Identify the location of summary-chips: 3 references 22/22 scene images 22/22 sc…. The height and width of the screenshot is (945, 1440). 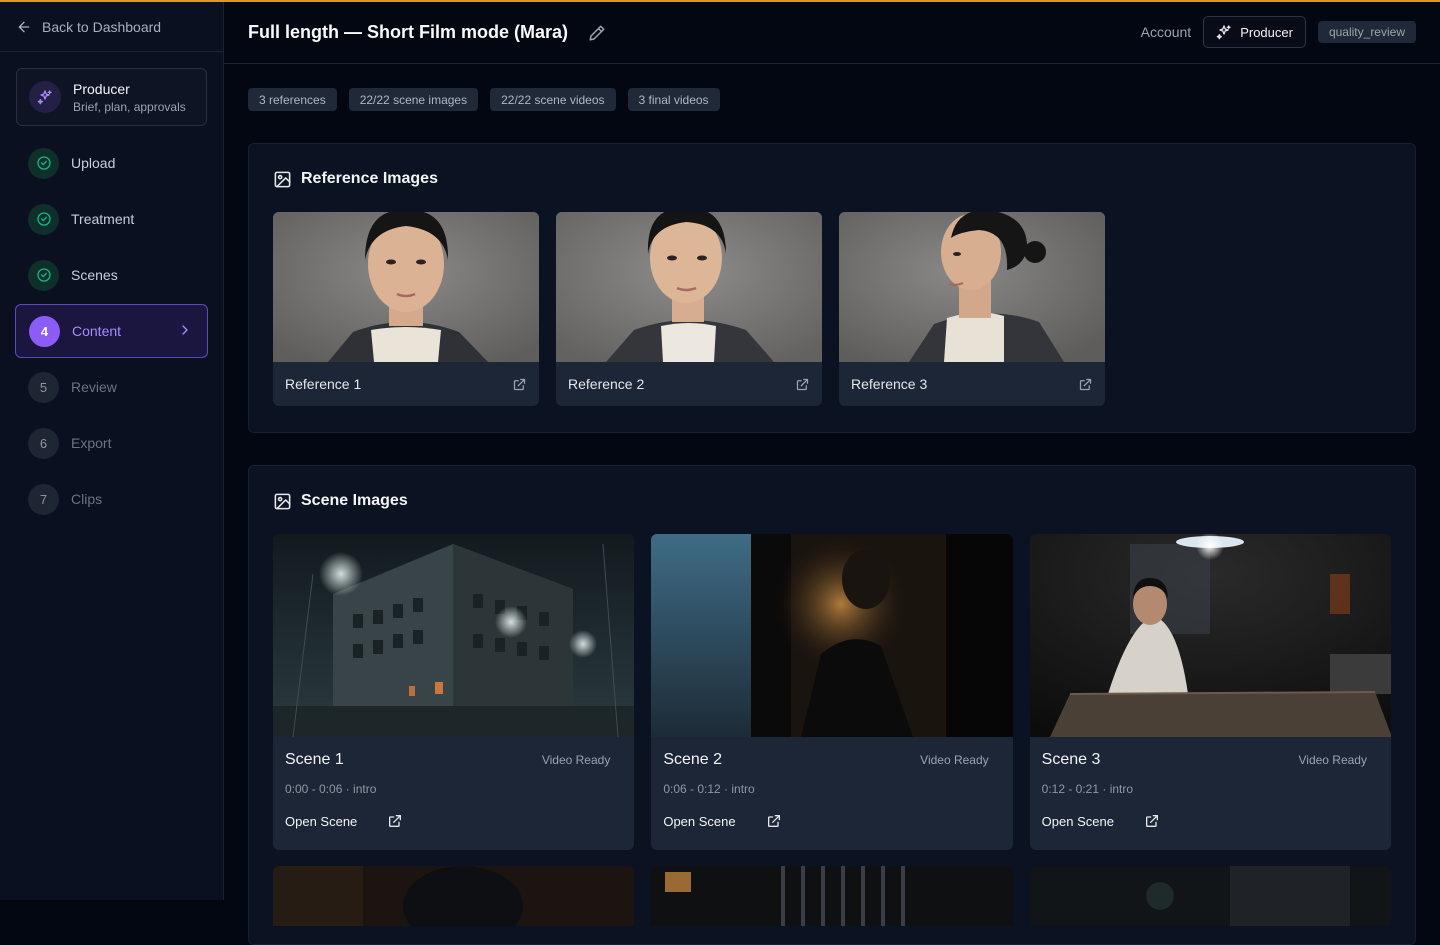
(832, 99).